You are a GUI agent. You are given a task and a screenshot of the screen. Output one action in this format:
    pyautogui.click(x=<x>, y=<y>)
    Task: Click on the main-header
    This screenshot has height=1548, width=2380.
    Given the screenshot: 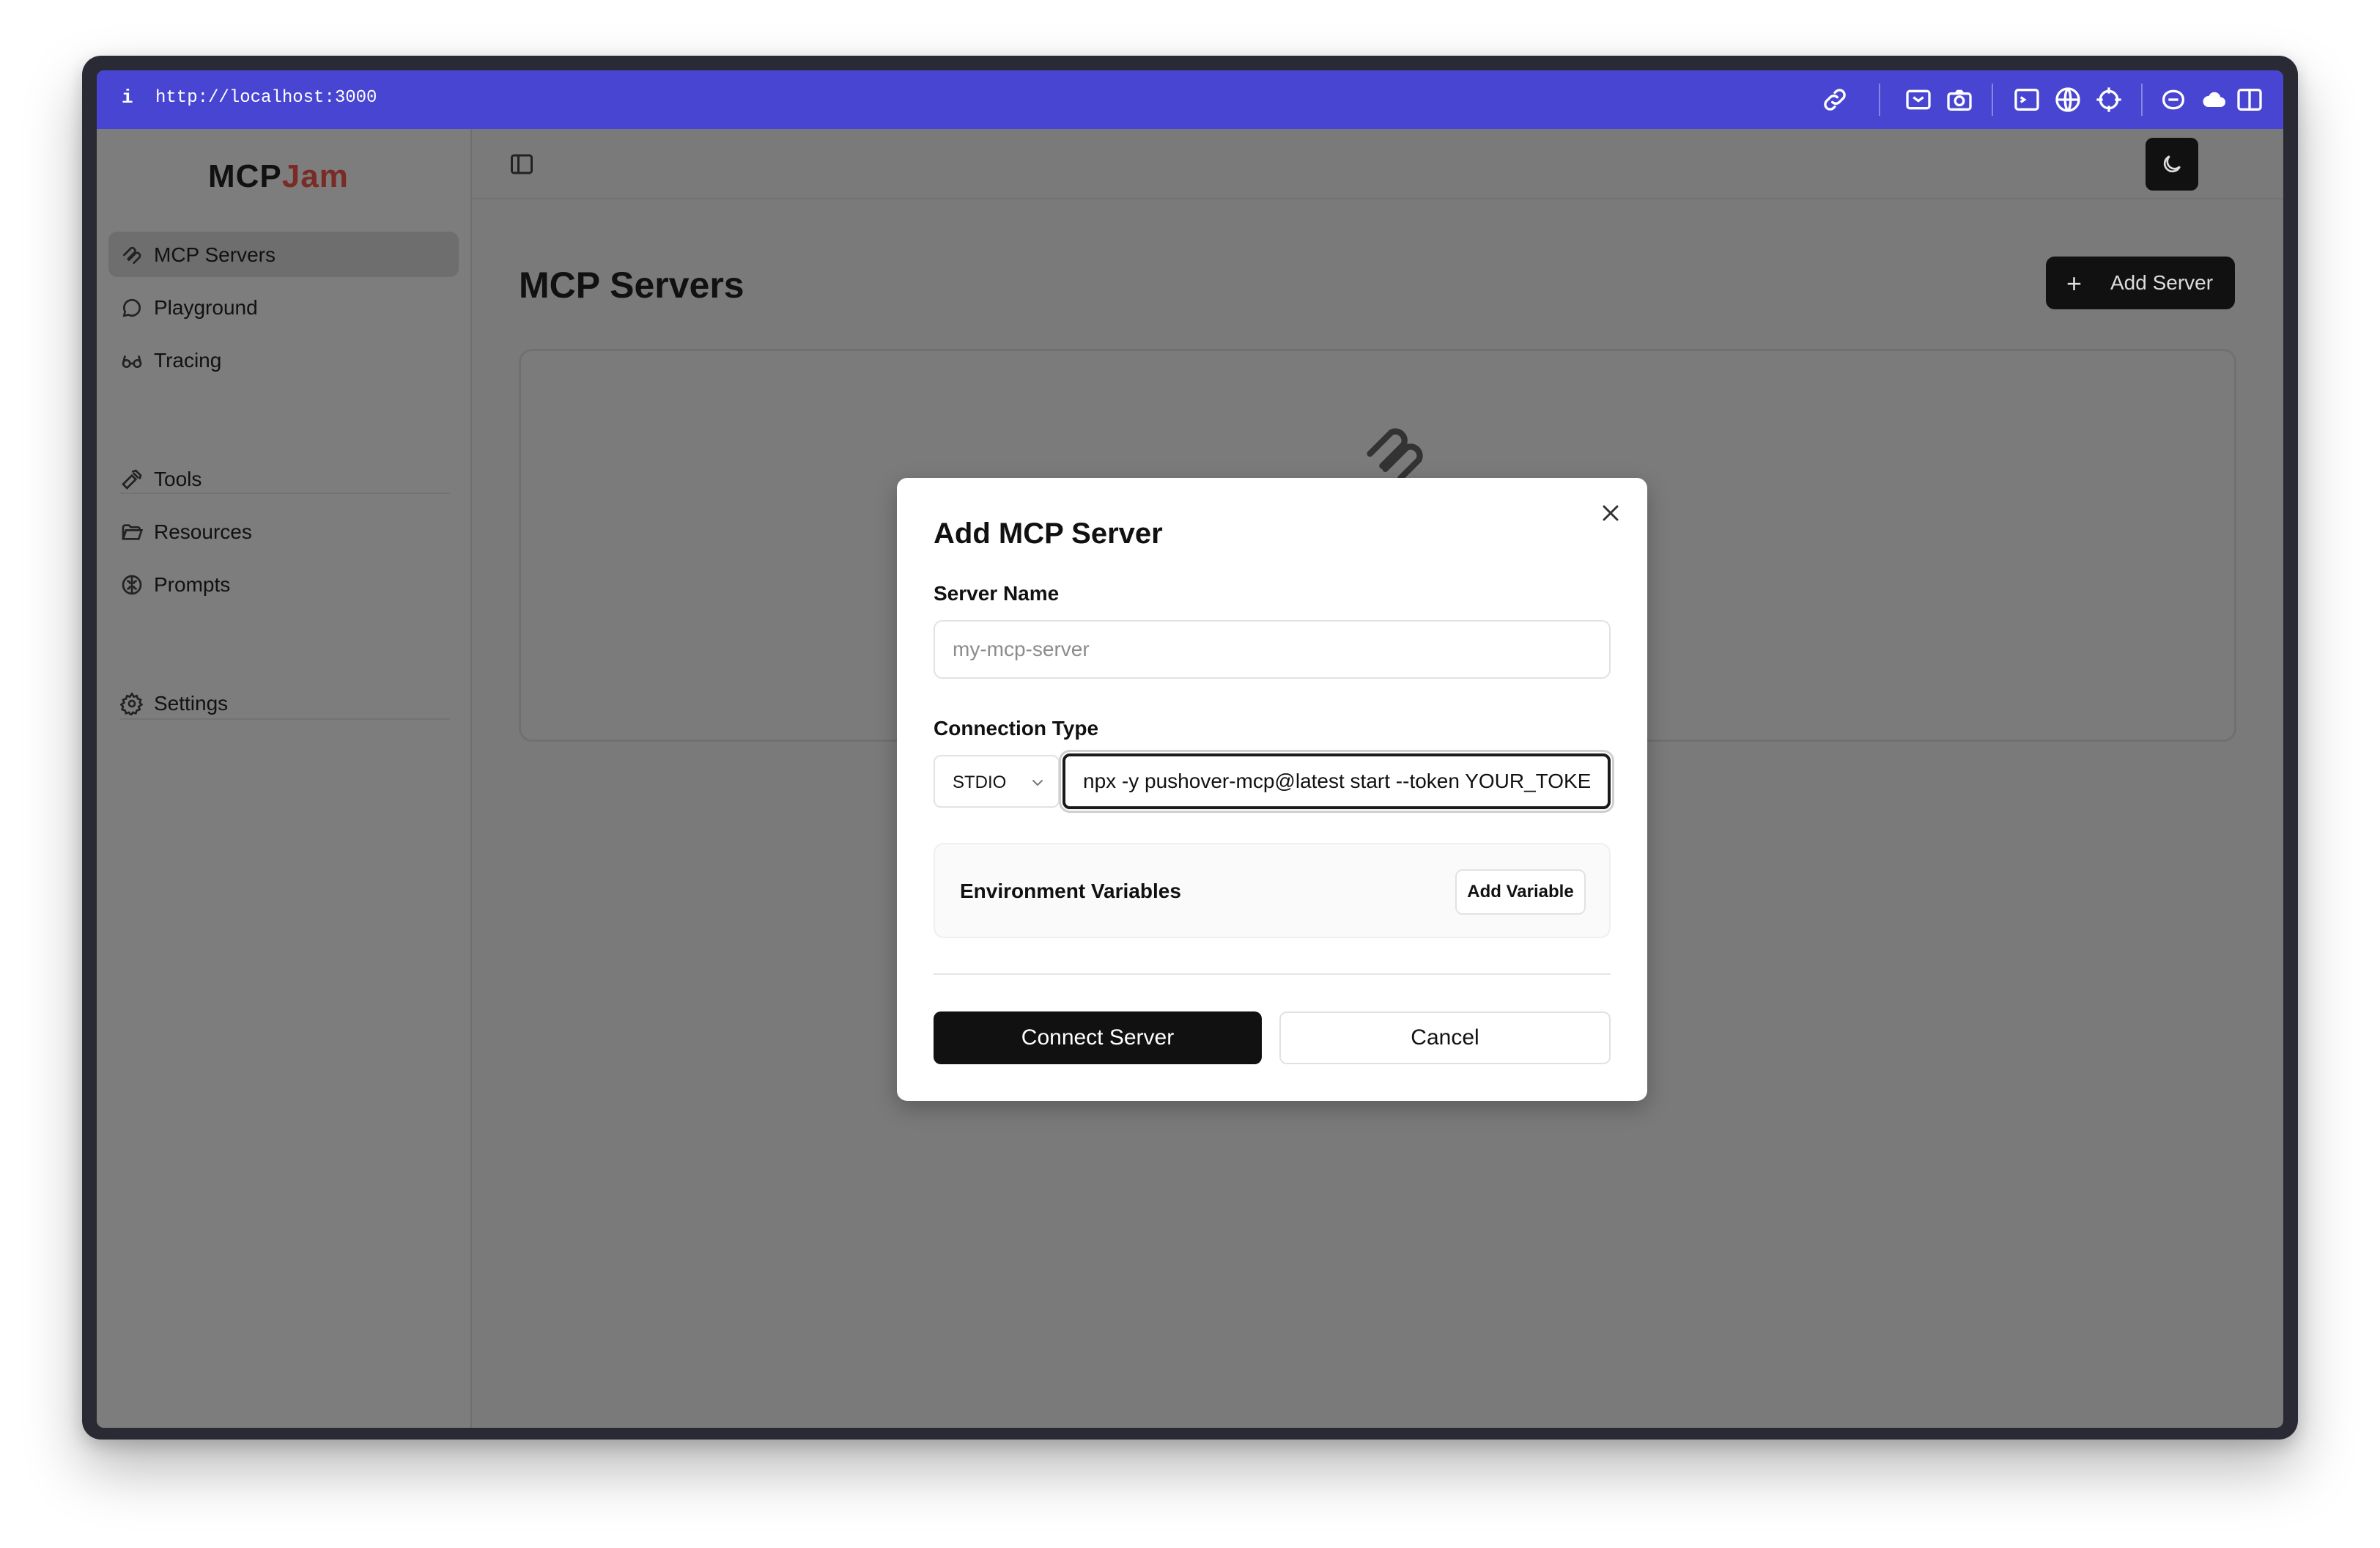 What is the action you would take?
    pyautogui.click(x=1377, y=164)
    